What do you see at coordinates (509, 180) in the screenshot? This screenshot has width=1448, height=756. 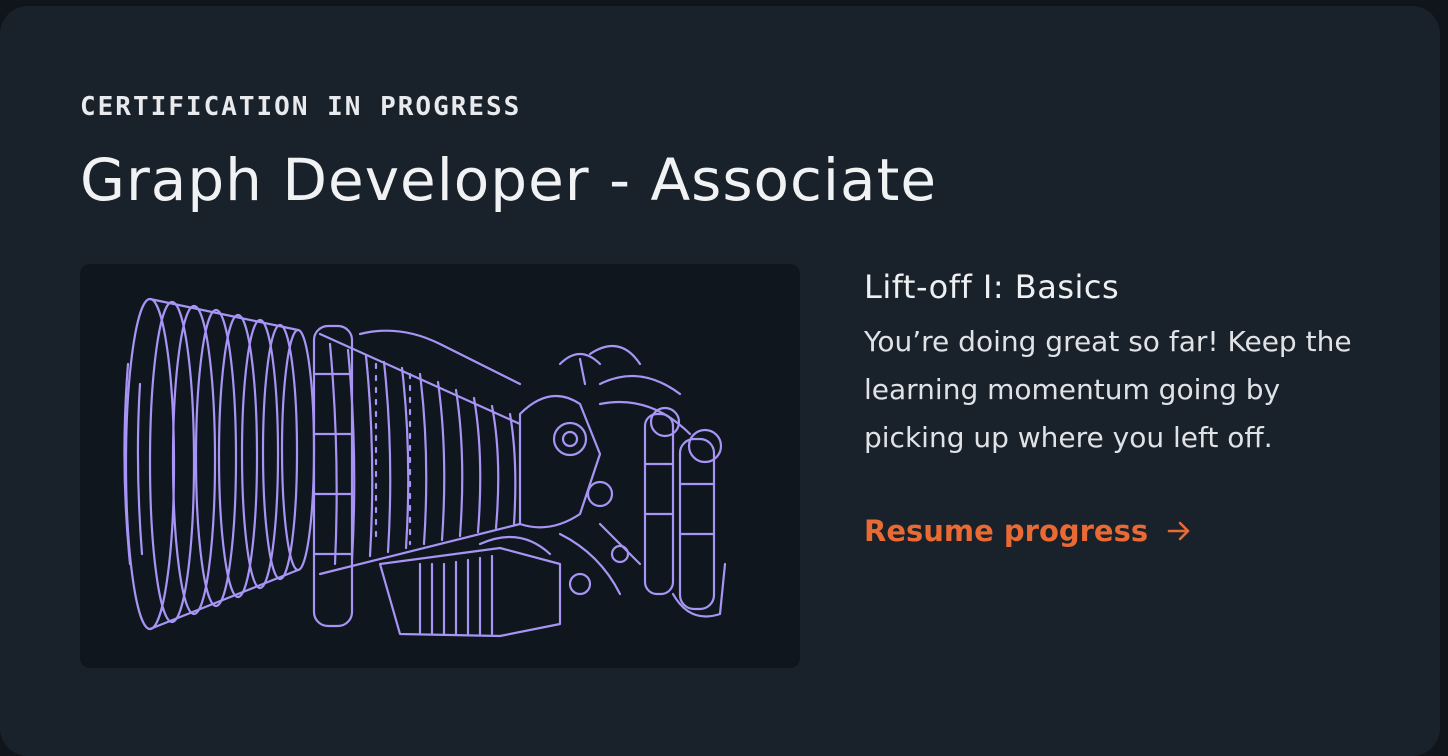 I see `certification-title: Graph Developer - Associate` at bounding box center [509, 180].